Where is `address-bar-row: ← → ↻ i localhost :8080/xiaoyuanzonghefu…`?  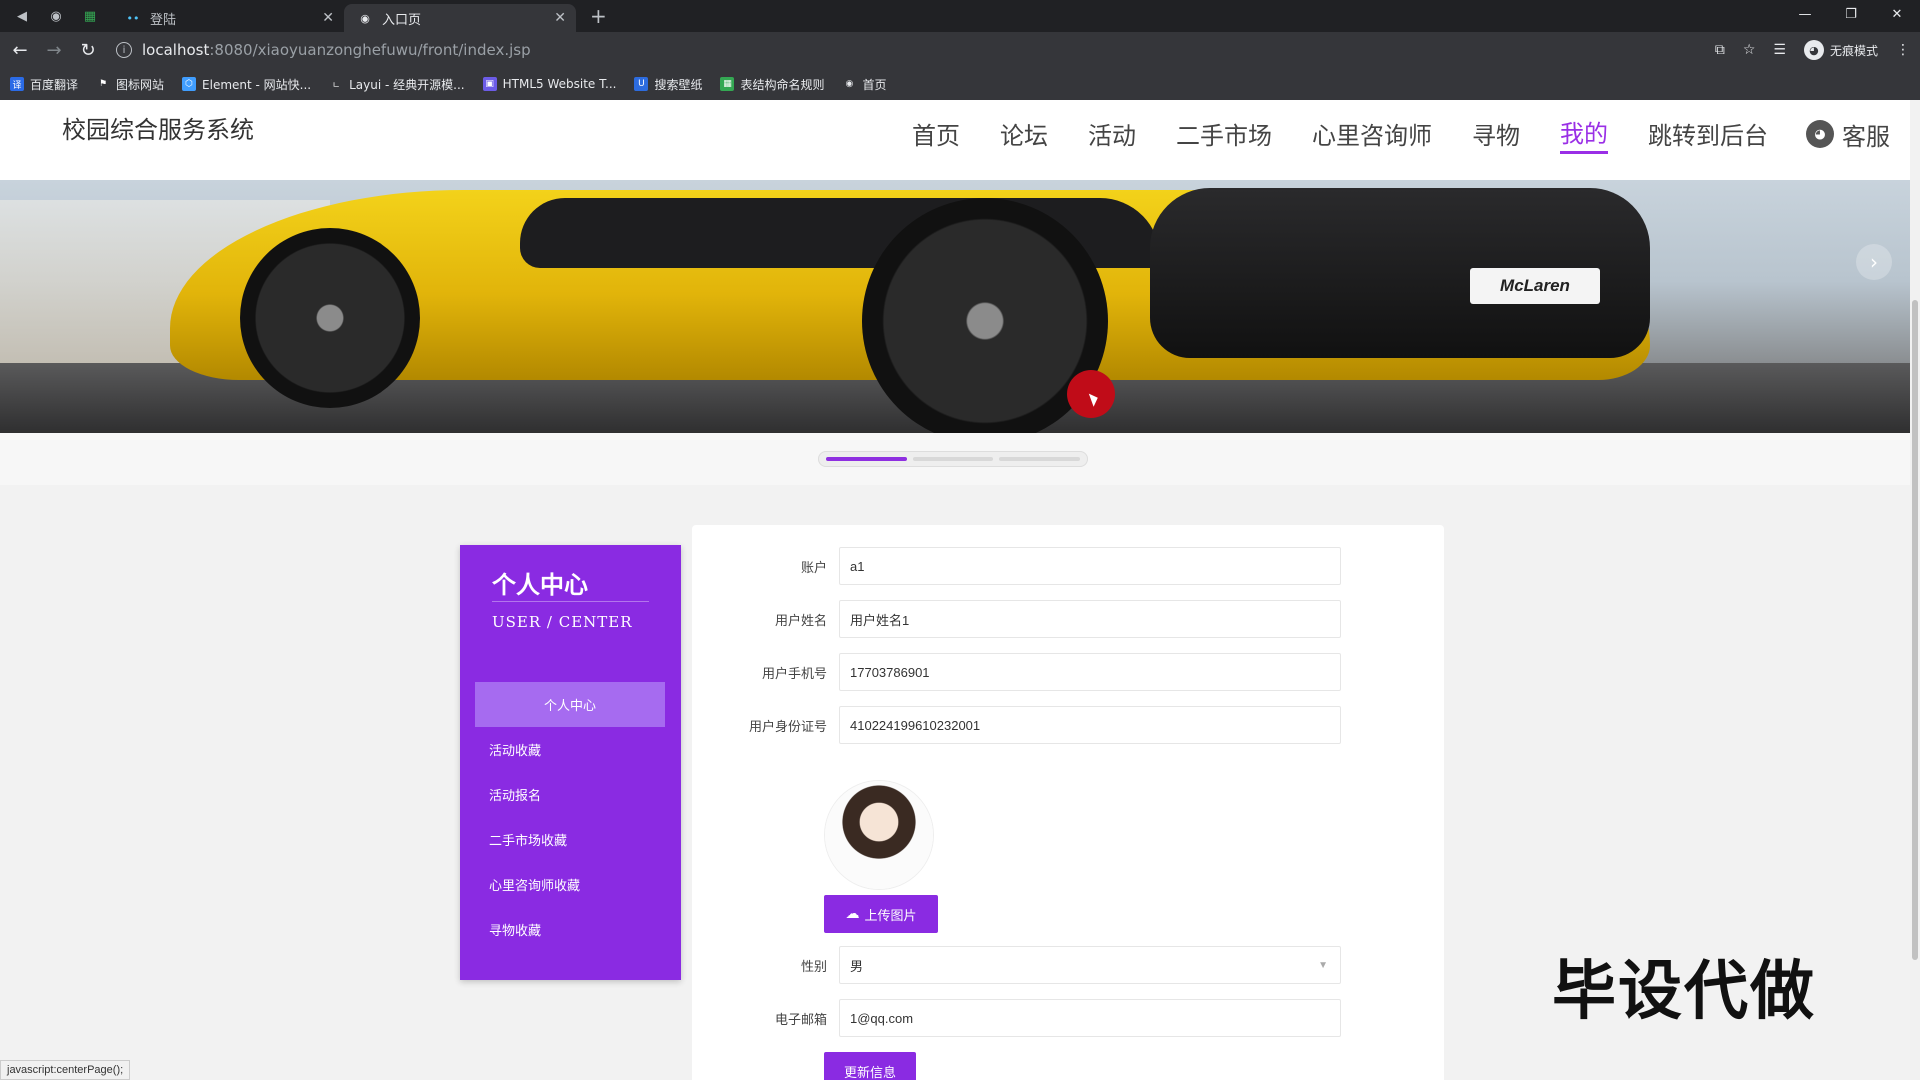 address-bar-row: ← → ↻ i localhost :8080/xiaoyuanzonghefu… is located at coordinates (960, 50).